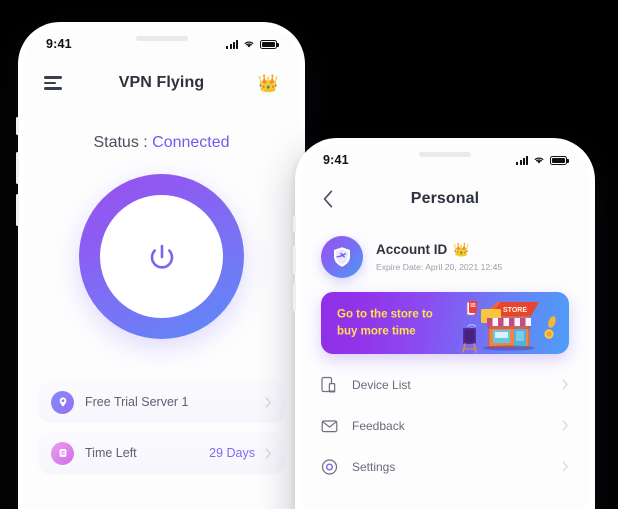 This screenshot has height=509, width=618. I want to click on power-toggle-button, so click(161, 256).